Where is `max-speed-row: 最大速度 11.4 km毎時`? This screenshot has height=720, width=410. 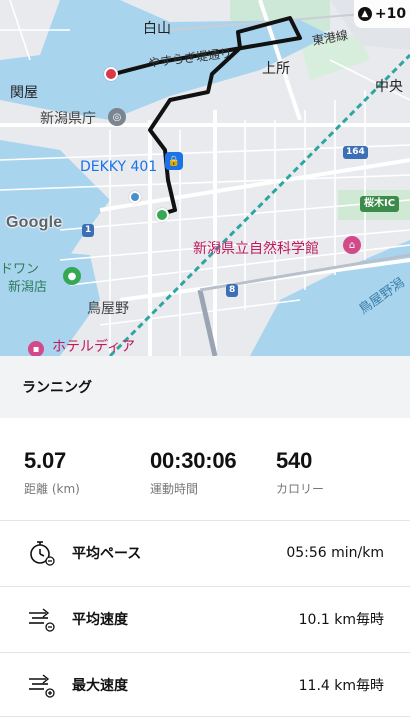
max-speed-row: 最大速度 11.4 km毎時 is located at coordinates (205, 684).